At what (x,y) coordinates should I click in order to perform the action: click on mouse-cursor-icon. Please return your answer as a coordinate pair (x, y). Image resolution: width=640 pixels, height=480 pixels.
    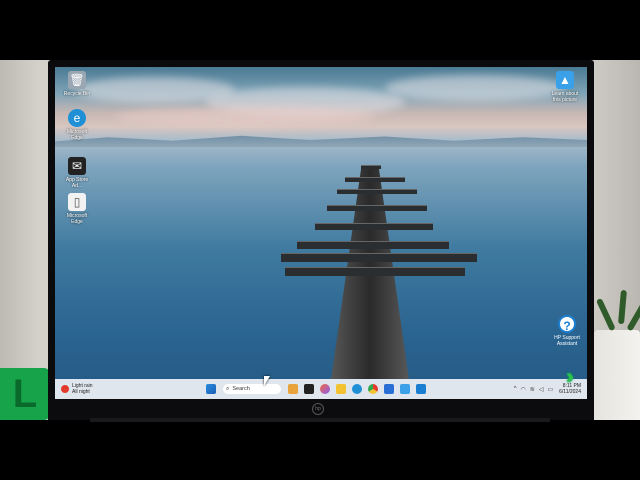
    Looking at the image, I should click on (267, 381).